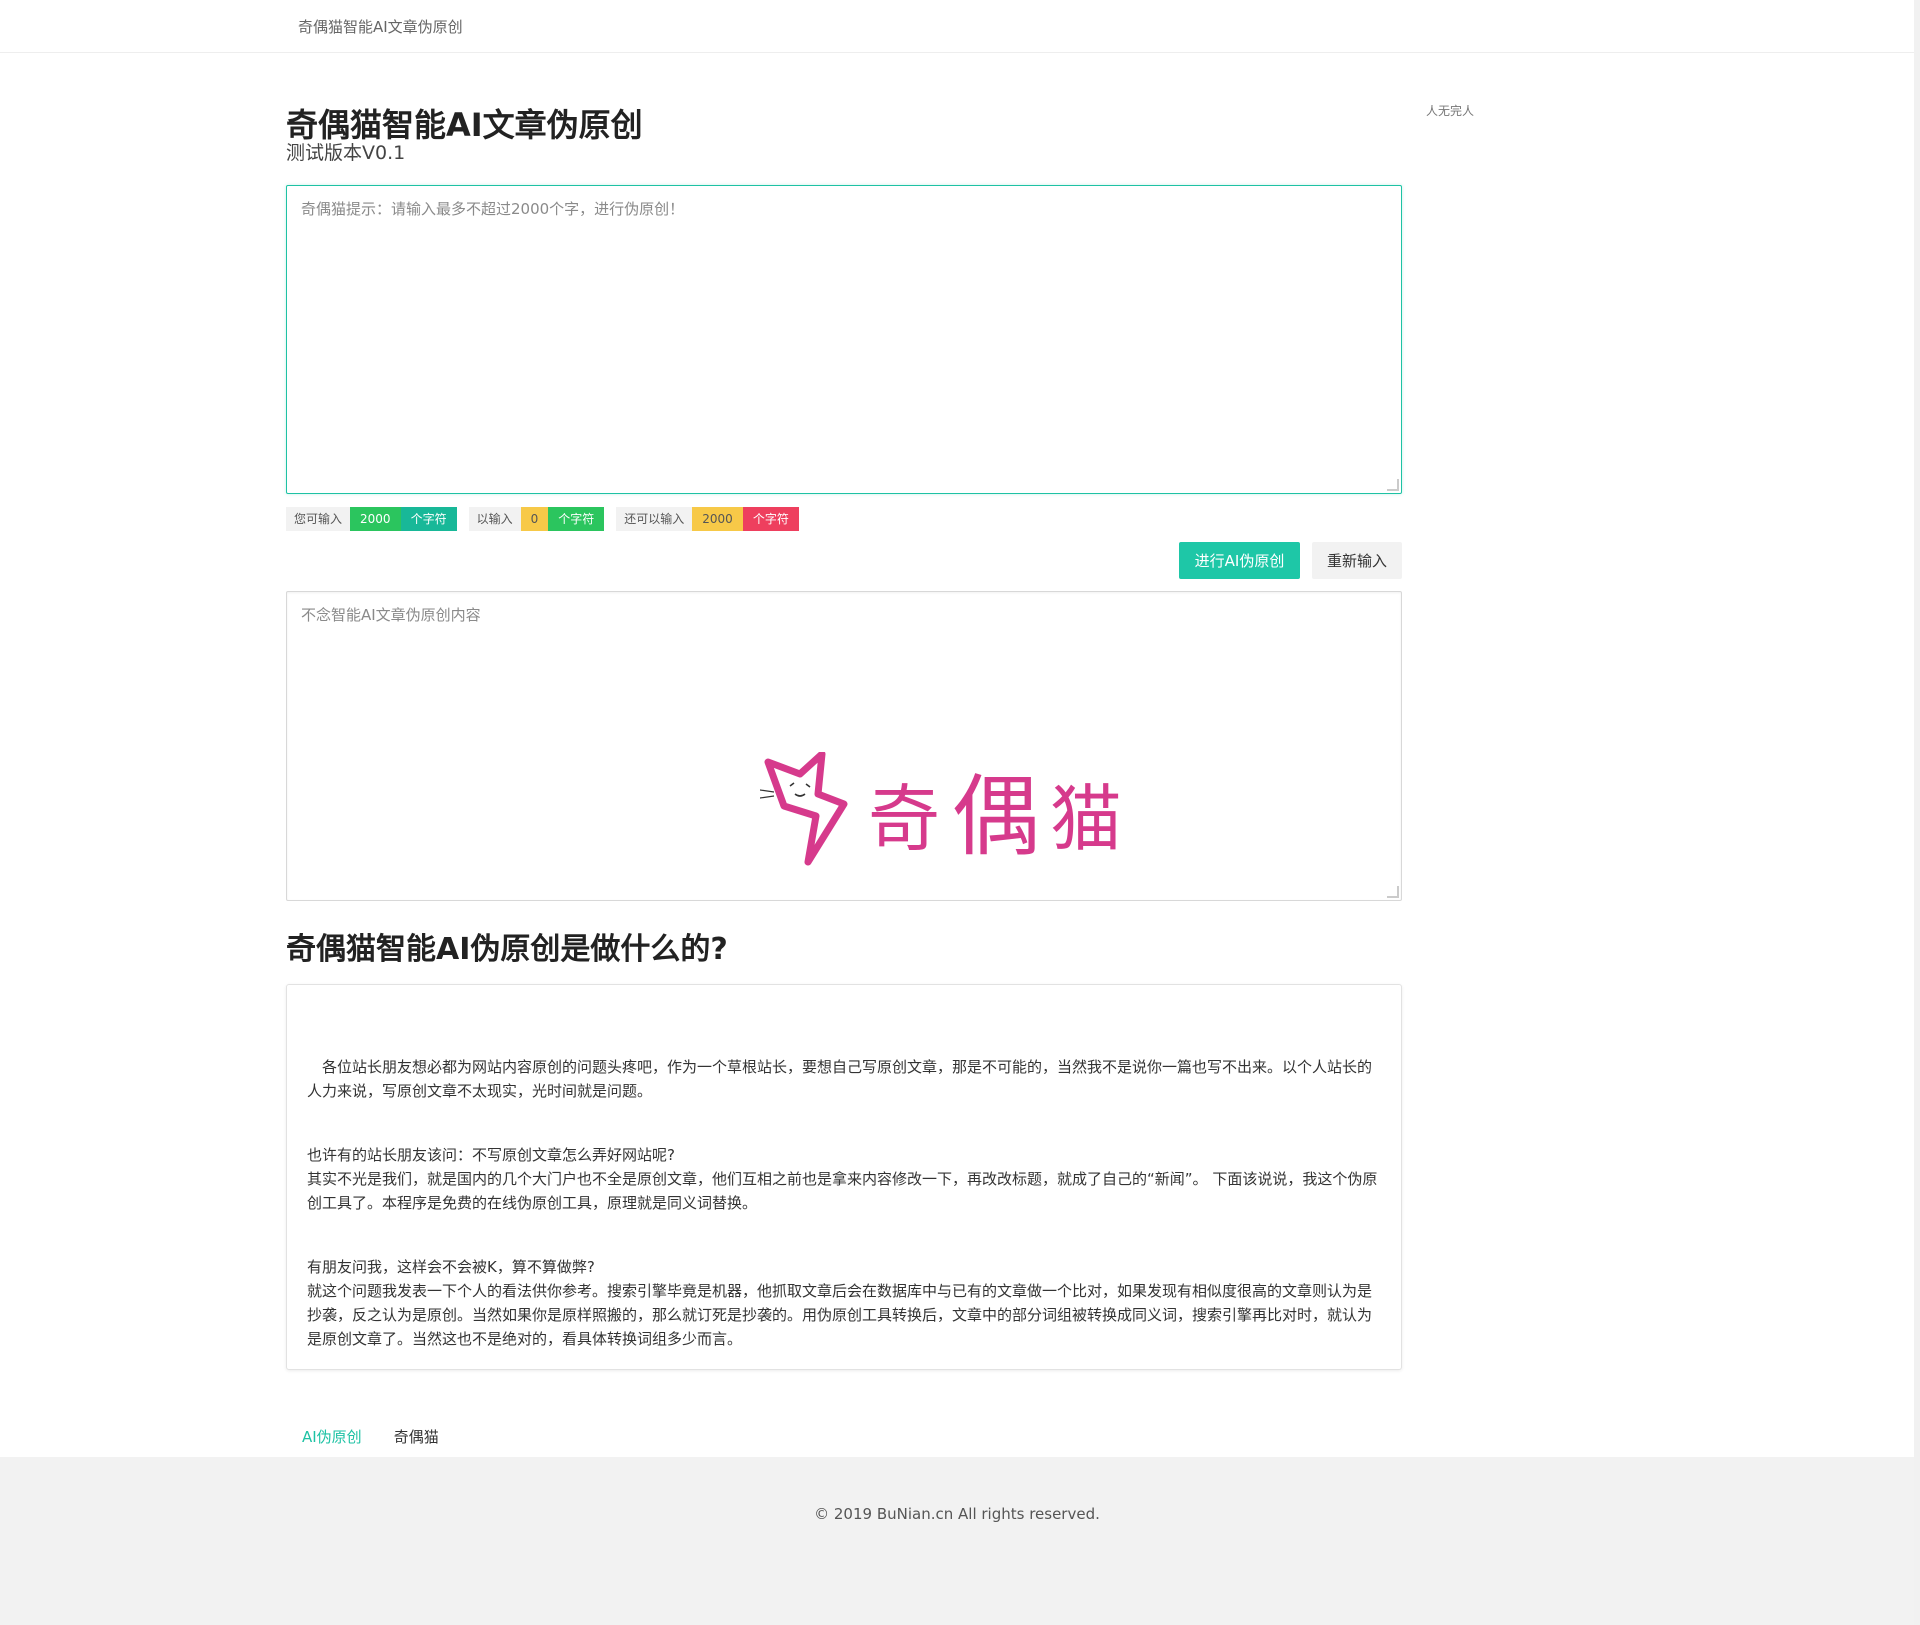  I want to click on page-subtitle: 测试版本V0.1, so click(346, 153).